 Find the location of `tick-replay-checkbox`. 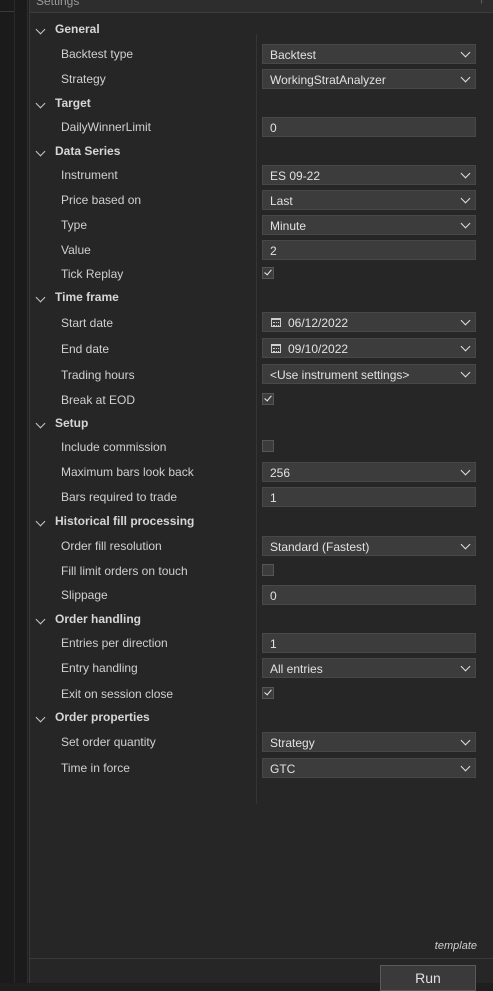

tick-replay-checkbox is located at coordinates (268, 273).